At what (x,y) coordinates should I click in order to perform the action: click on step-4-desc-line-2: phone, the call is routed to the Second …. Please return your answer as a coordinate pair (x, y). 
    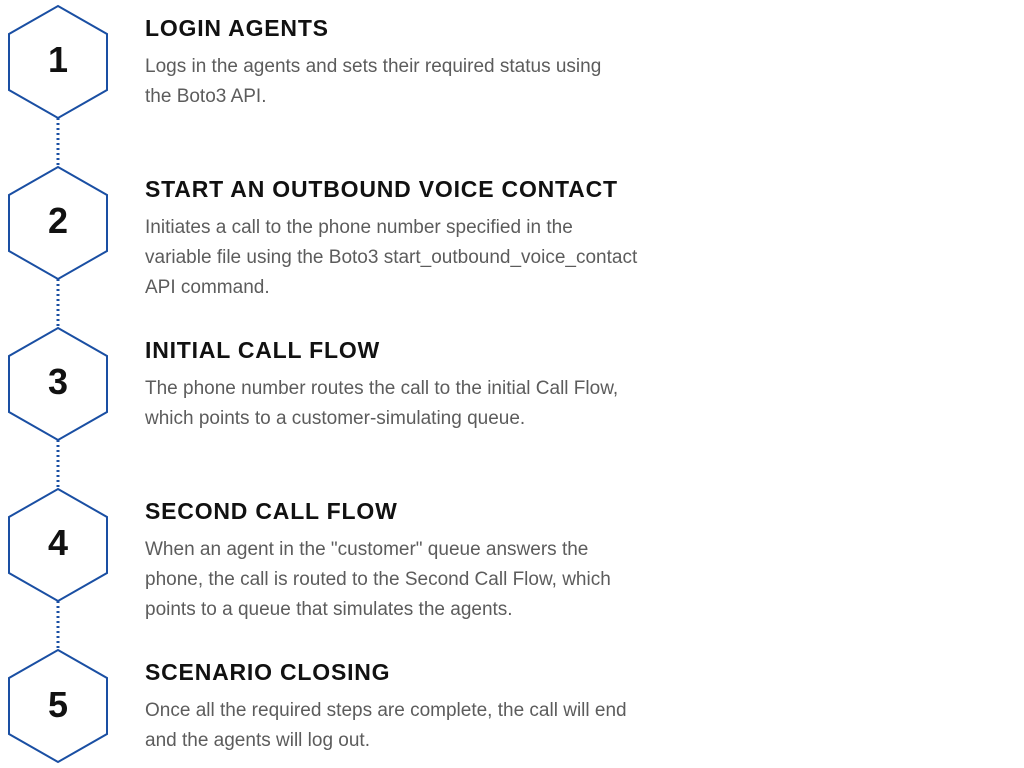
    Looking at the image, I should click on (378, 579).